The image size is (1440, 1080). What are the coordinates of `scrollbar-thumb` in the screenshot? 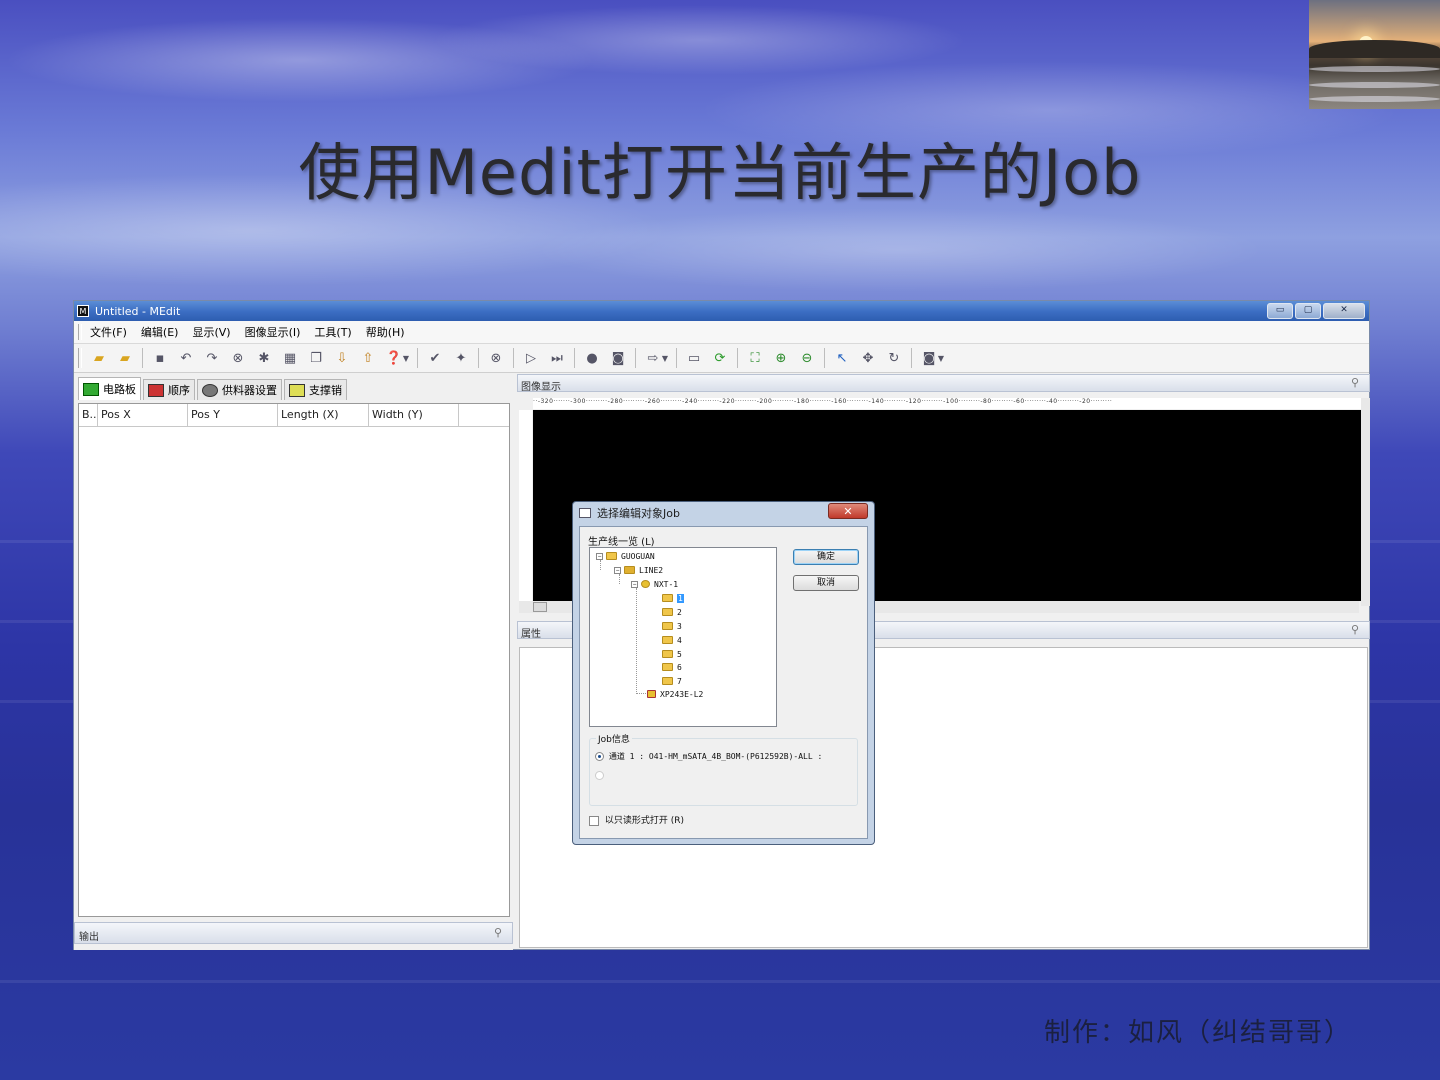 It's located at (540, 607).